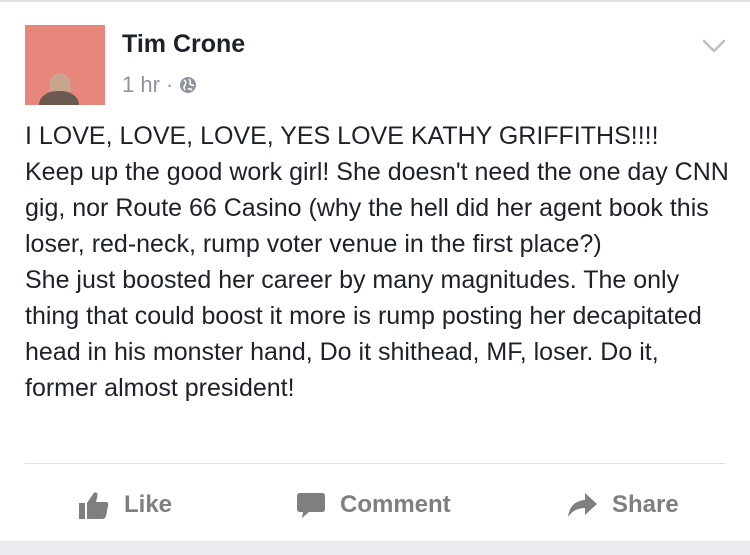 The height and width of the screenshot is (555, 750). Describe the element at coordinates (183, 44) in the screenshot. I see `author-name: Tim Crone` at that location.